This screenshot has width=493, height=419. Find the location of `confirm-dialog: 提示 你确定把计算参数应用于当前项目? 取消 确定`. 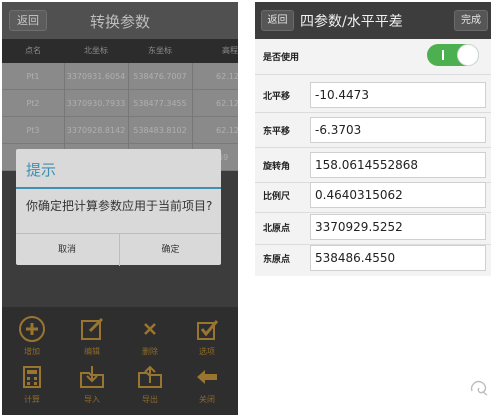

confirm-dialog: 提示 你确定把计算参数应用于当前项目? 取消 确定 is located at coordinates (118, 207).